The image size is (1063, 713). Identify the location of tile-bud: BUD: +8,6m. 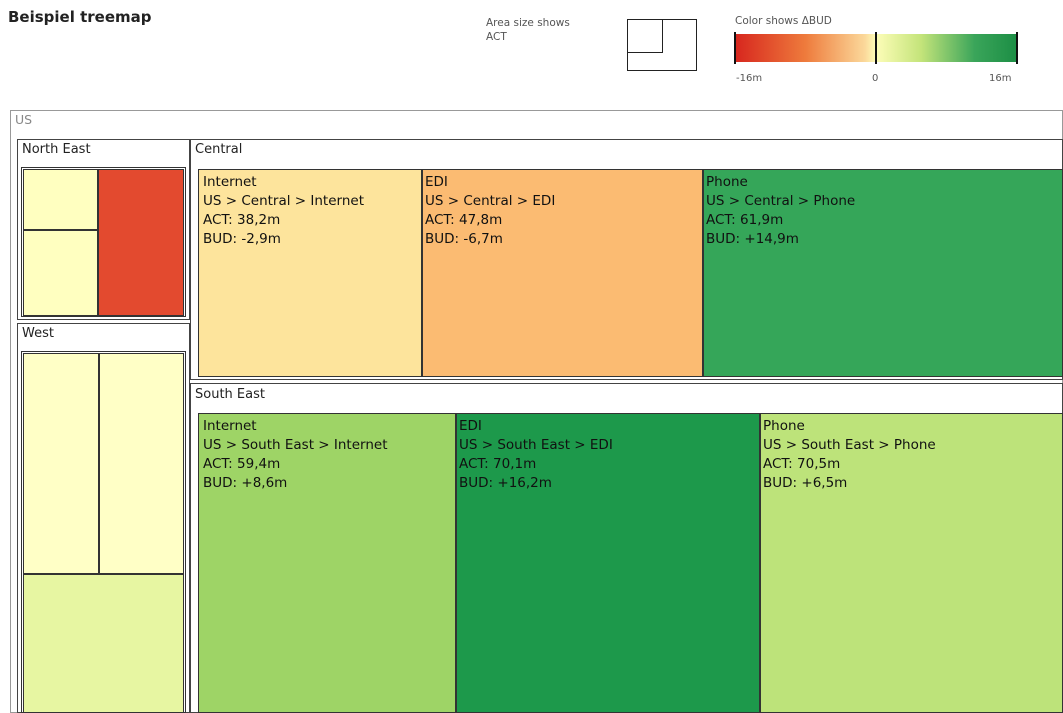
(245, 483).